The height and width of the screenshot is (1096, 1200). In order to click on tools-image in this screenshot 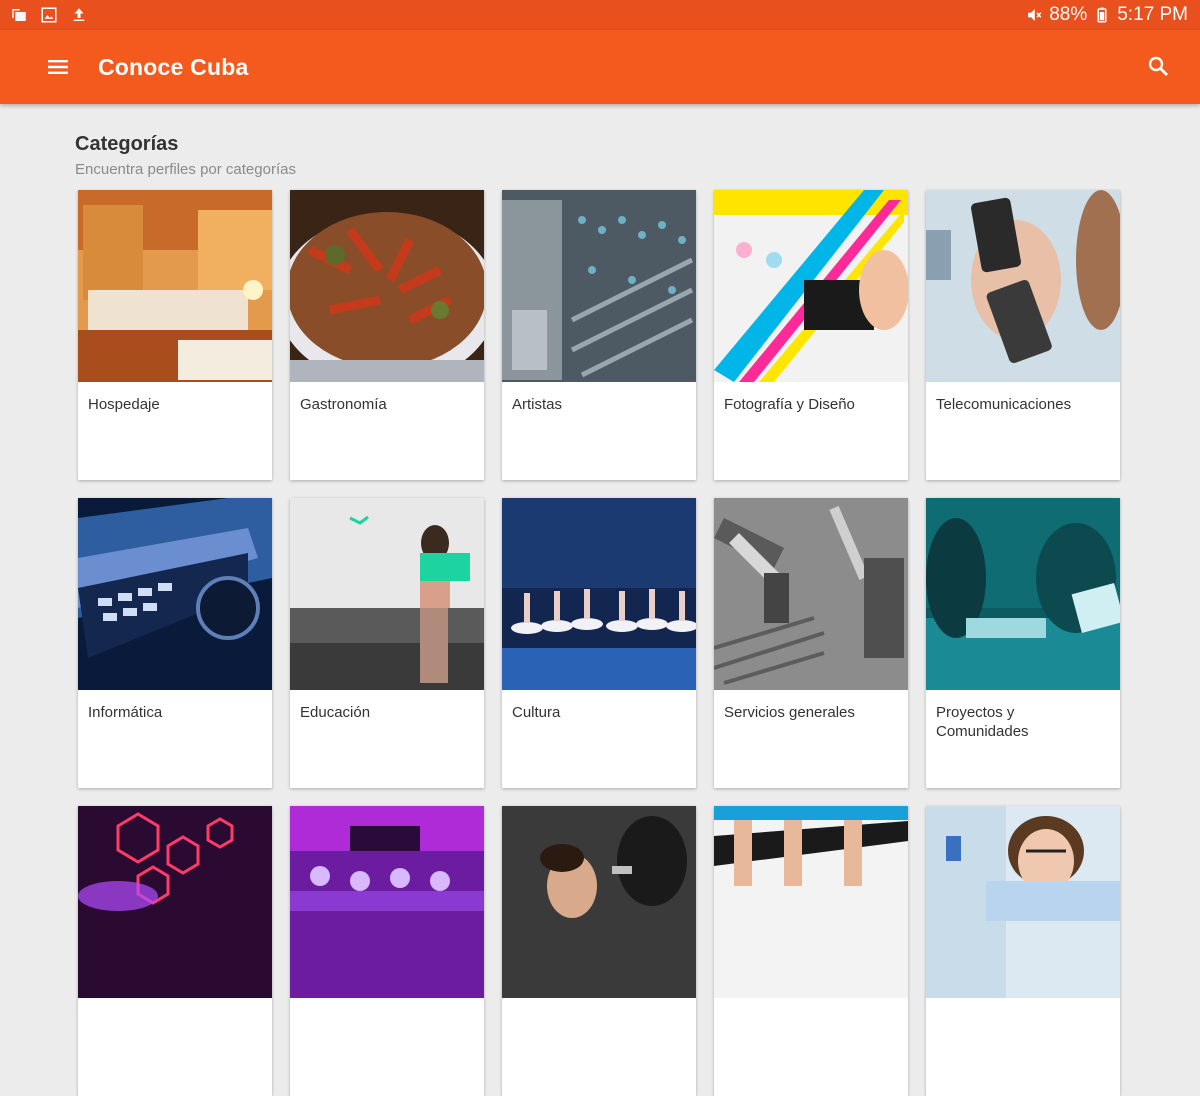, I will do `click(811, 594)`.